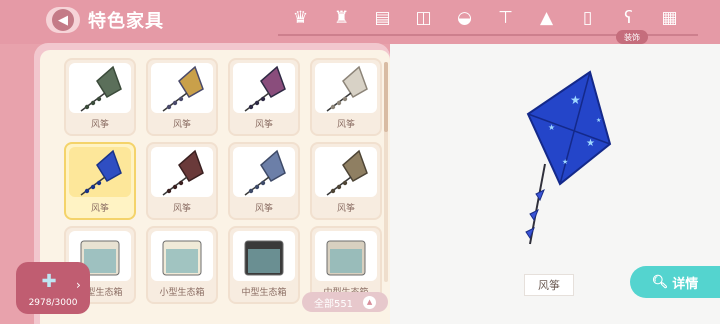  What do you see at coordinates (49, 281) in the screenshot?
I see `puzzle-pieces-icon: ✚` at bounding box center [49, 281].